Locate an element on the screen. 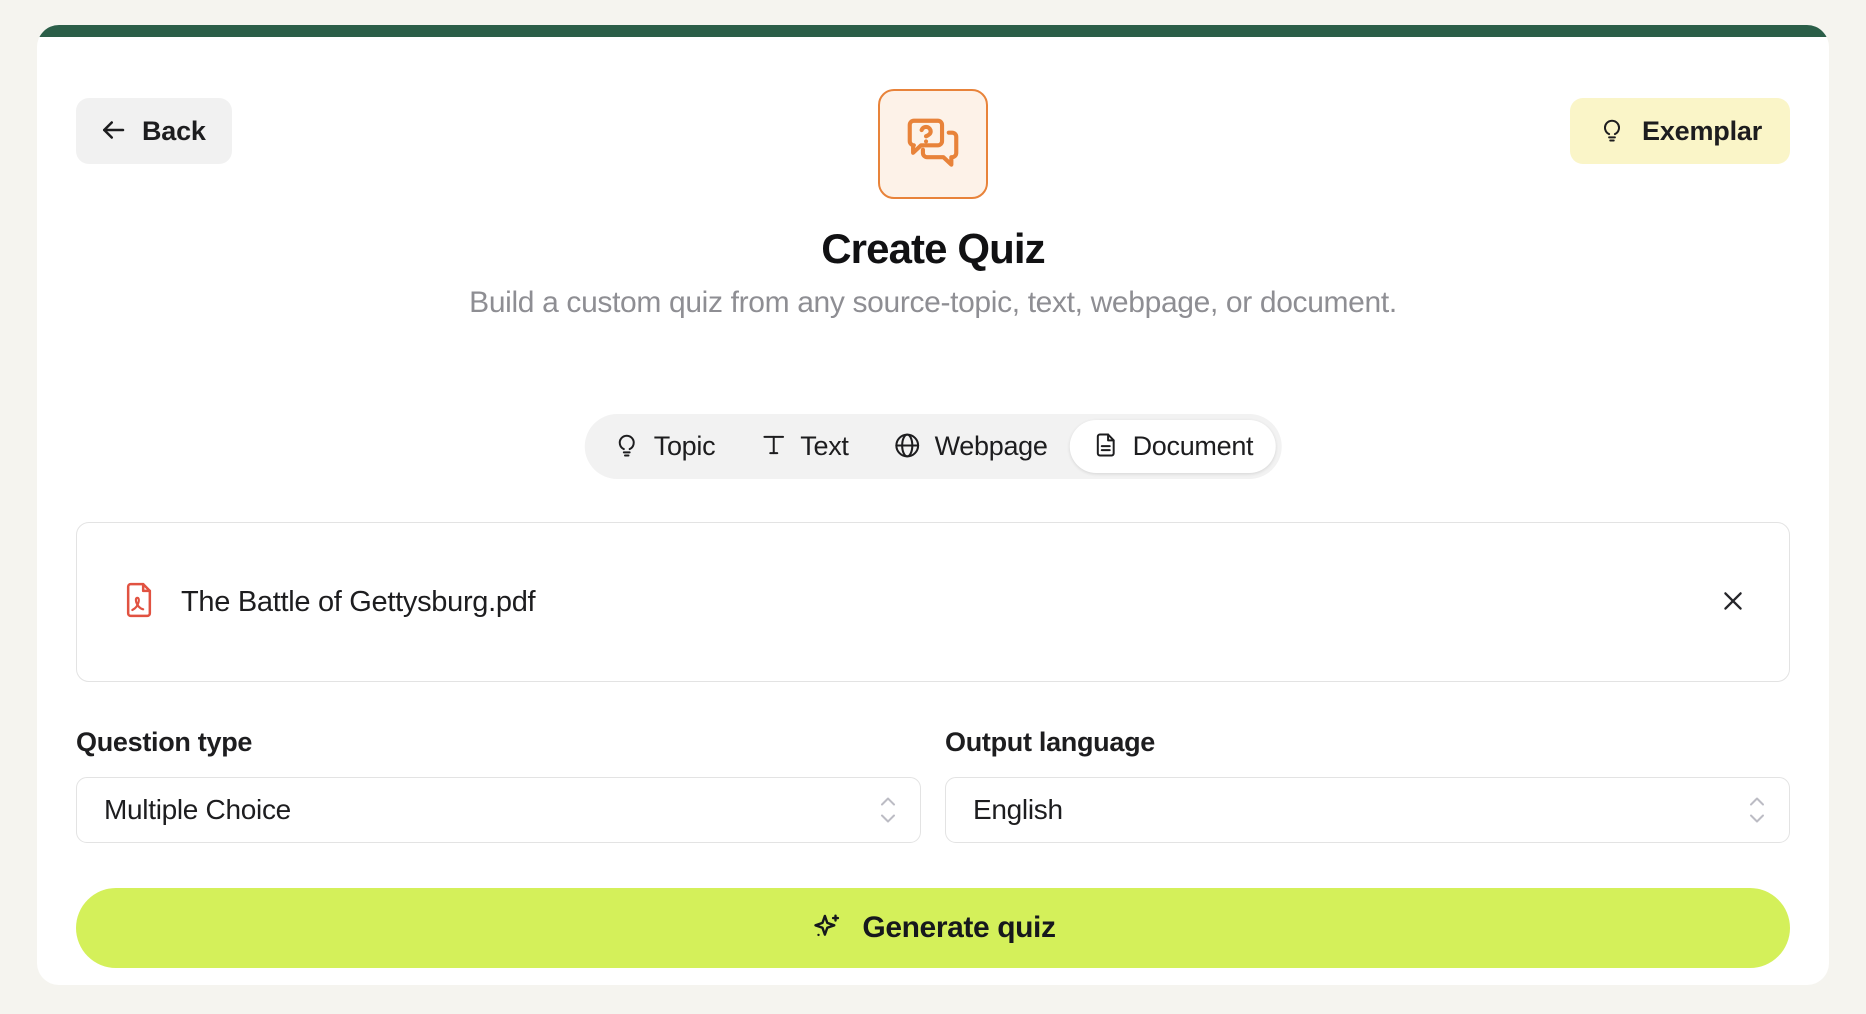 Image resolution: width=1866 pixels, height=1014 pixels. question-type-field: Question type Multiple Choice is located at coordinates (498, 785).